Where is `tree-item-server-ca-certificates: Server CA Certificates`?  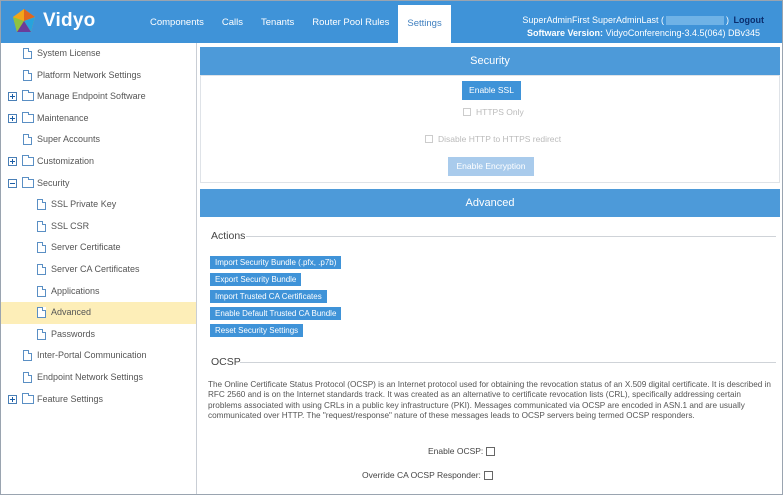 tree-item-server-ca-certificates: Server CA Certificates is located at coordinates (98, 270).